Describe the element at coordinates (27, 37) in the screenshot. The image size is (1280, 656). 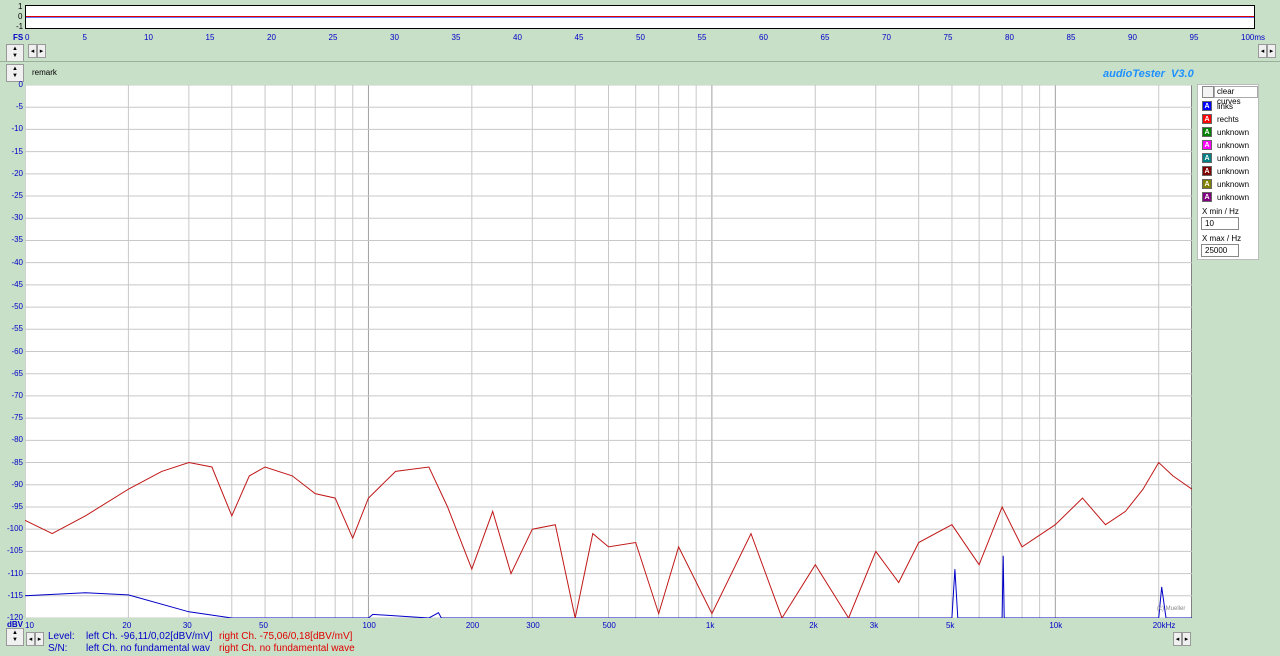
I see `time-x-tick: 0` at that location.